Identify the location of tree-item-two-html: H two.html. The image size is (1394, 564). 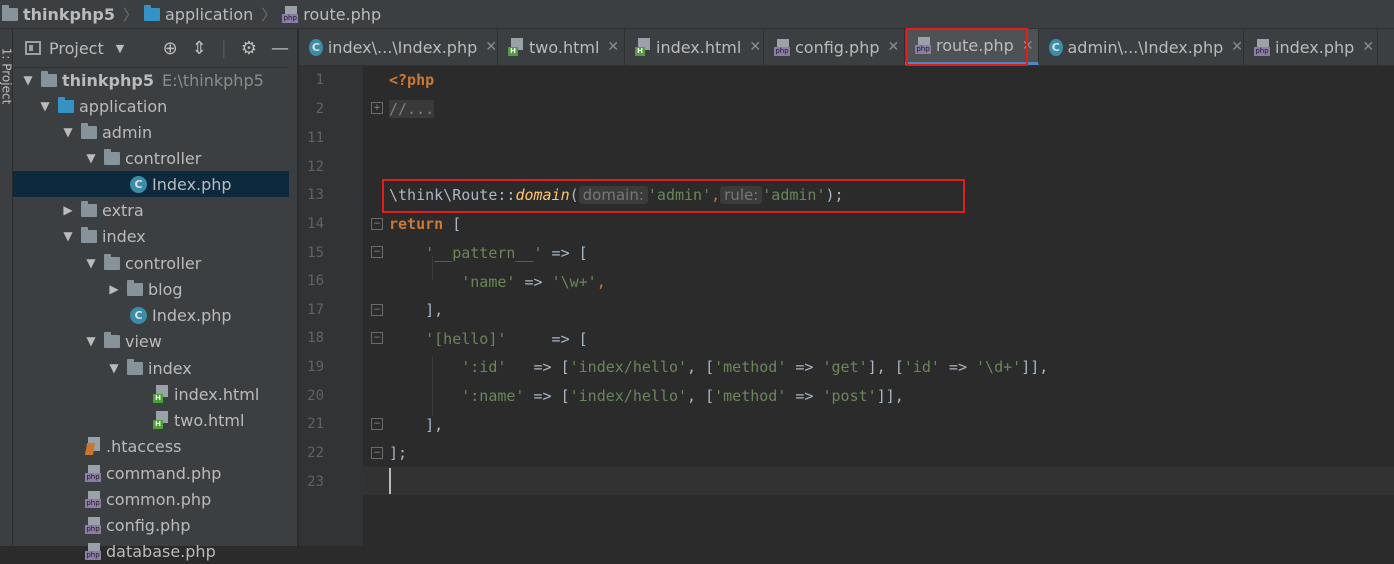
(155, 420).